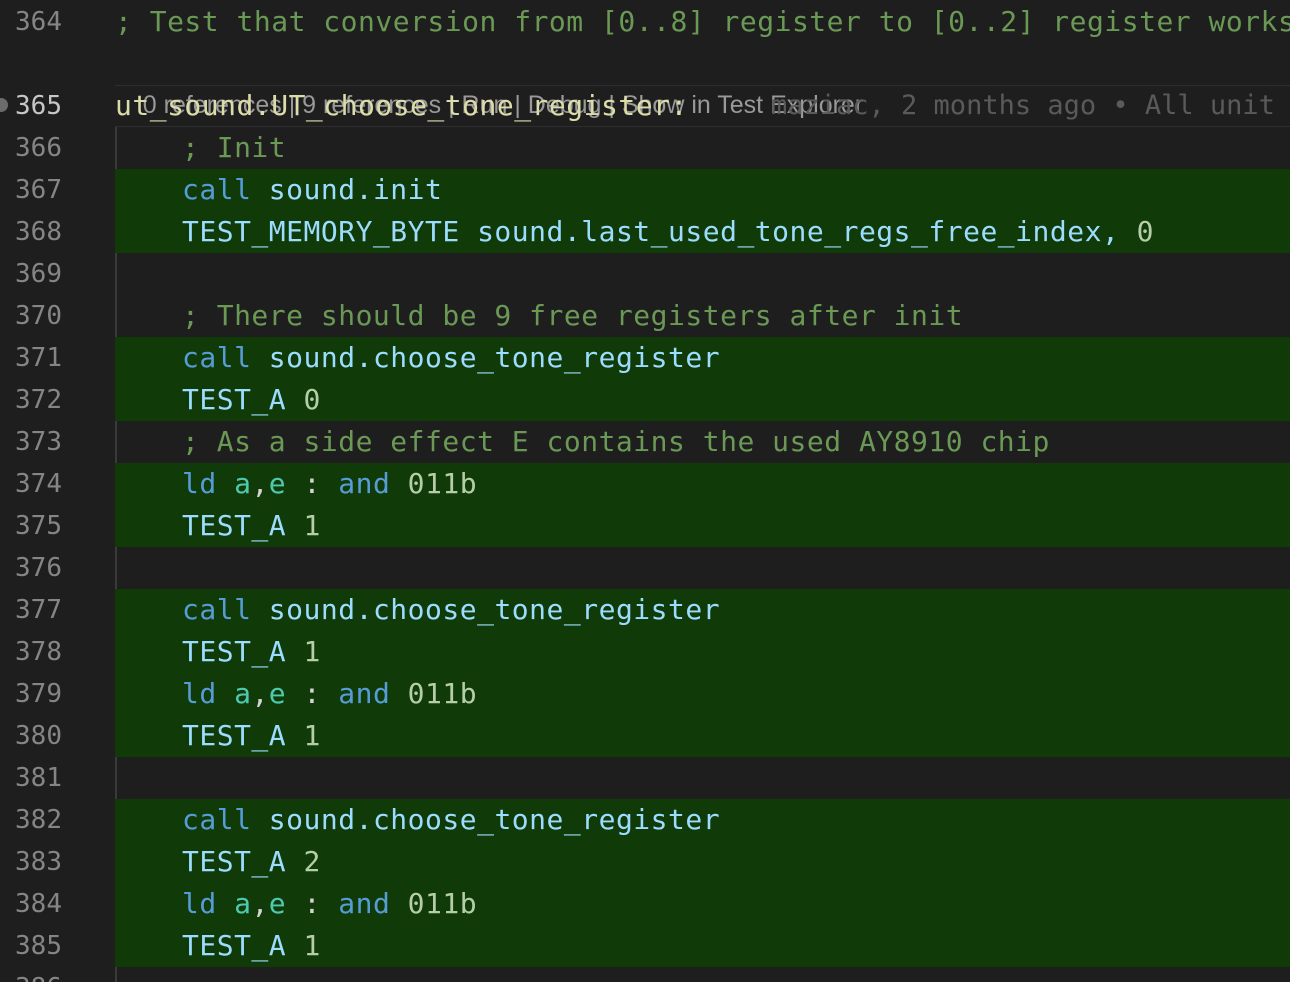 This screenshot has width=1290, height=982. I want to click on line-number: 369, so click(38, 274).